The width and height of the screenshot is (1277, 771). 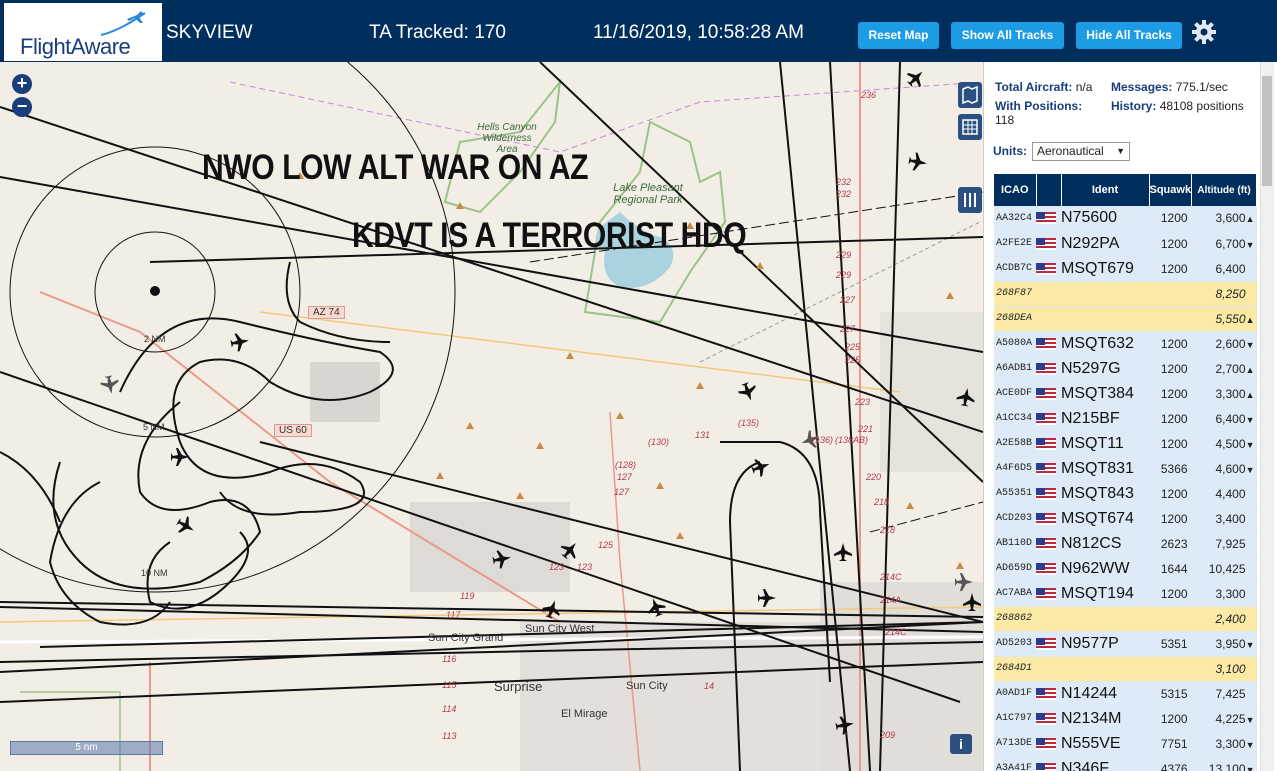 I want to click on receiver-site, so click(x=155, y=291).